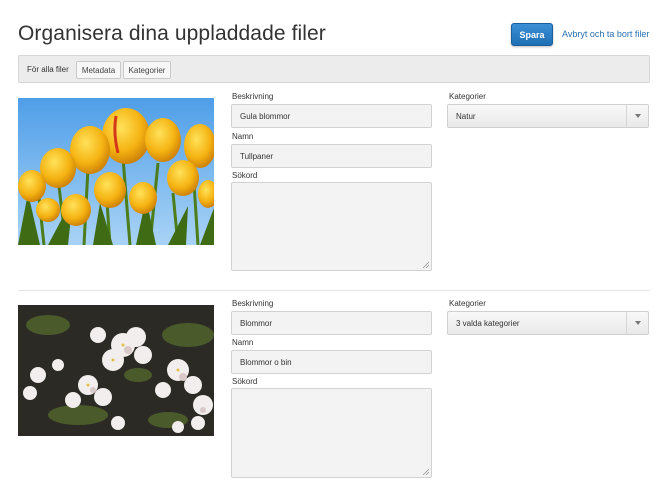 This screenshot has width=665, height=484. What do you see at coordinates (147, 70) in the screenshot?
I see `categories-button: Kategorier` at bounding box center [147, 70].